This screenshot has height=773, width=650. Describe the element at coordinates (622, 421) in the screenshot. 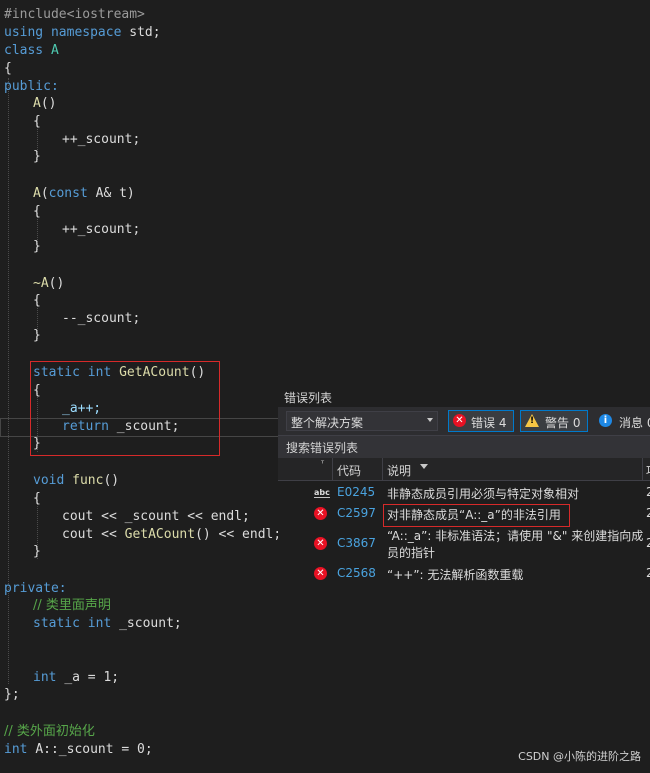

I see `messages-filter-button: i 消息 0` at that location.